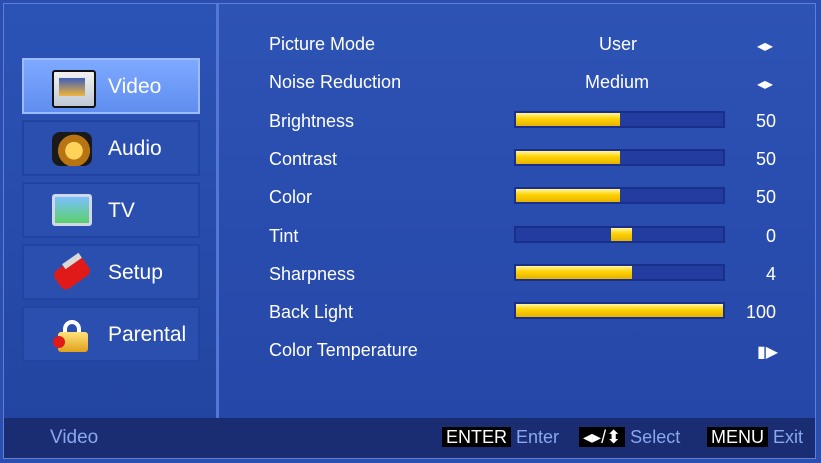 The height and width of the screenshot is (463, 821). I want to click on speaker-icon, so click(72, 149).